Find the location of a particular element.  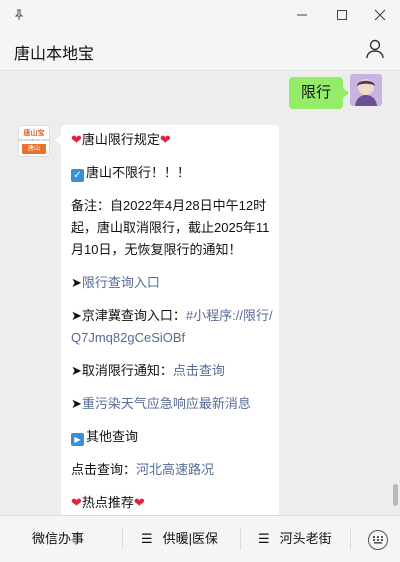

hot-line: ❤热点推荐❤ is located at coordinates (108, 503).